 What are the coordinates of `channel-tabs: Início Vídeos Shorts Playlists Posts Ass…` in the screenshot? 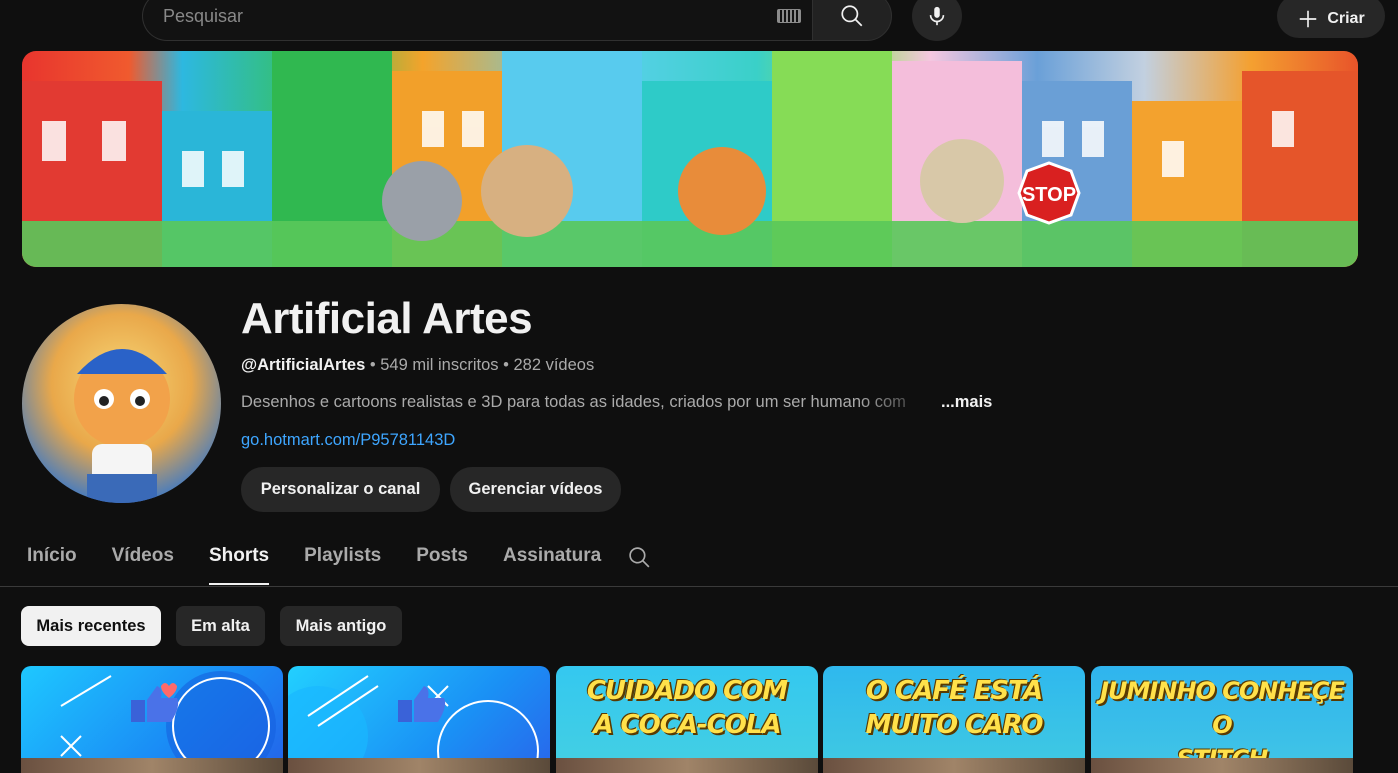 It's located at (331, 565).